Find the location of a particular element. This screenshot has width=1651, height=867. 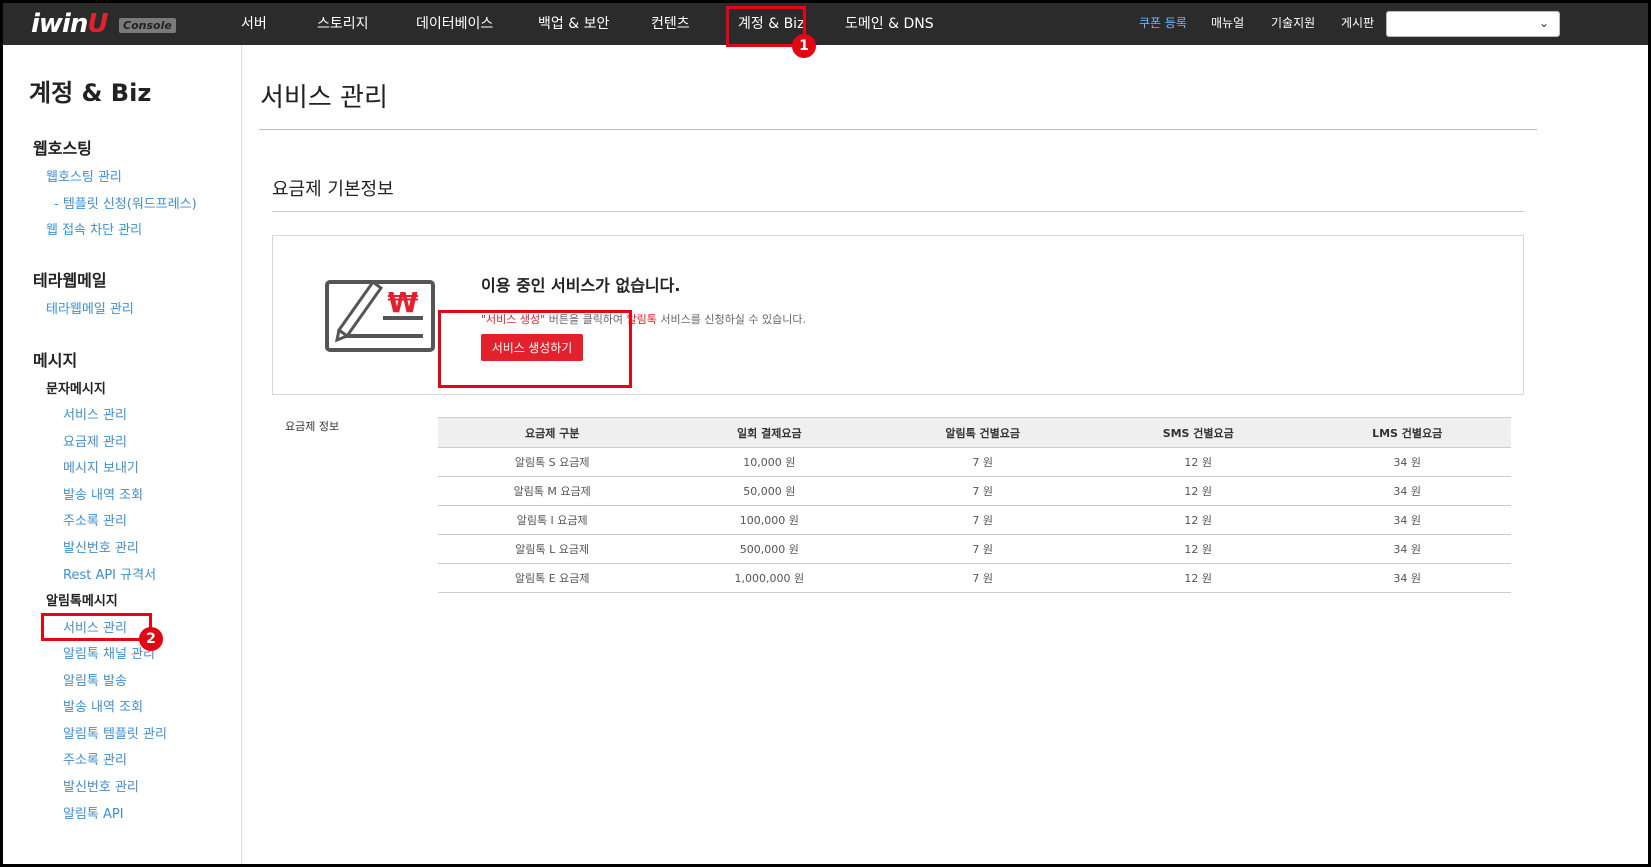

sidebar-title: 계정 & Biz is located at coordinates (90, 93).